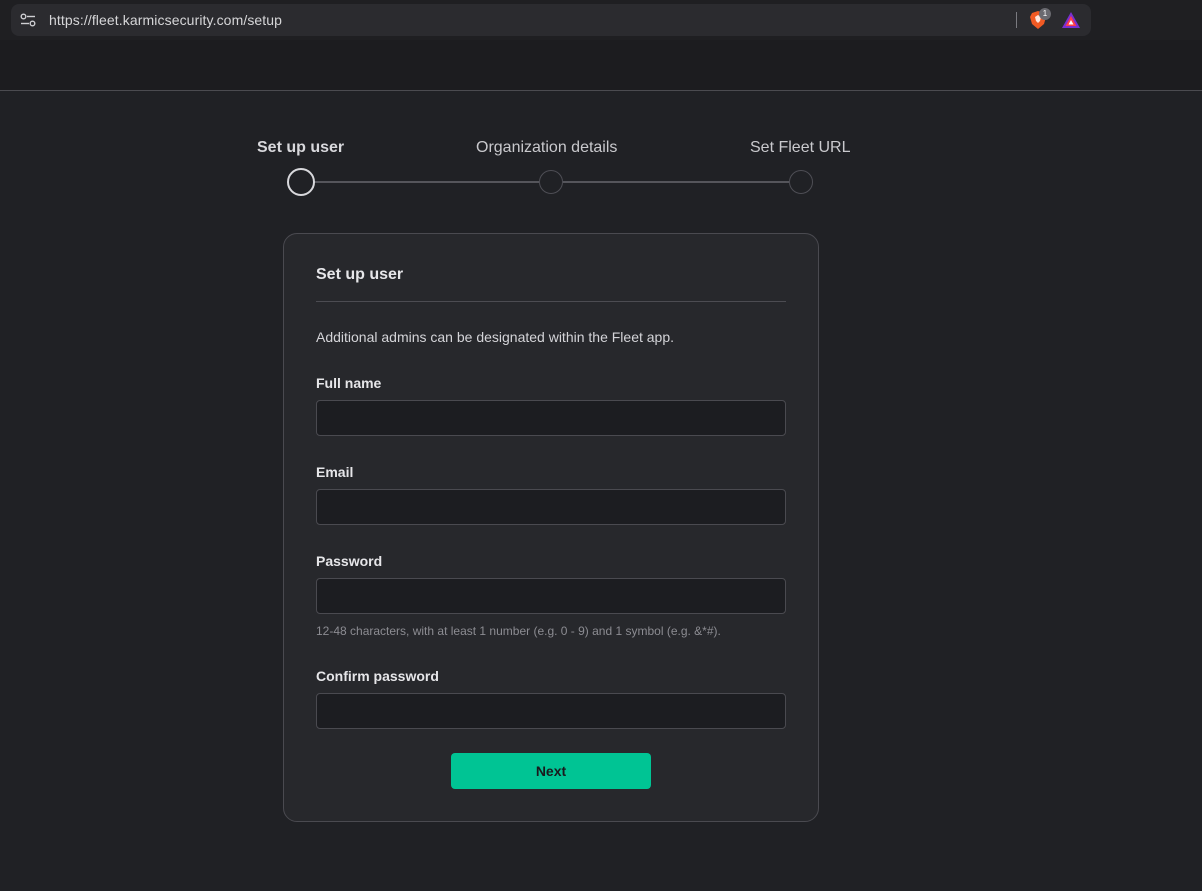 The width and height of the screenshot is (1202, 891). What do you see at coordinates (360, 274) in the screenshot?
I see `card-title: Set up user` at bounding box center [360, 274].